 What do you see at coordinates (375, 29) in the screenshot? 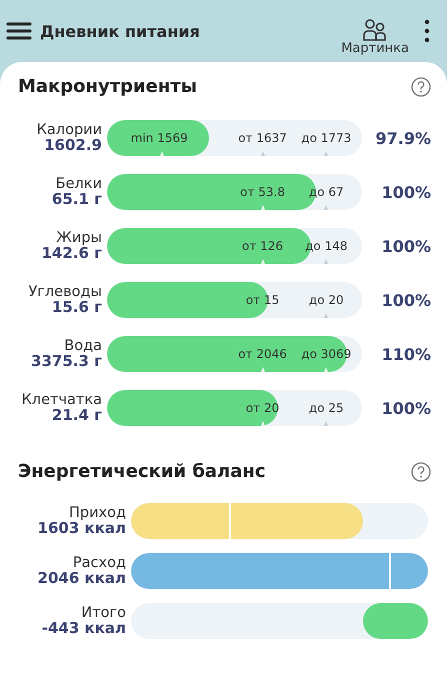
I see `people-icon` at bounding box center [375, 29].